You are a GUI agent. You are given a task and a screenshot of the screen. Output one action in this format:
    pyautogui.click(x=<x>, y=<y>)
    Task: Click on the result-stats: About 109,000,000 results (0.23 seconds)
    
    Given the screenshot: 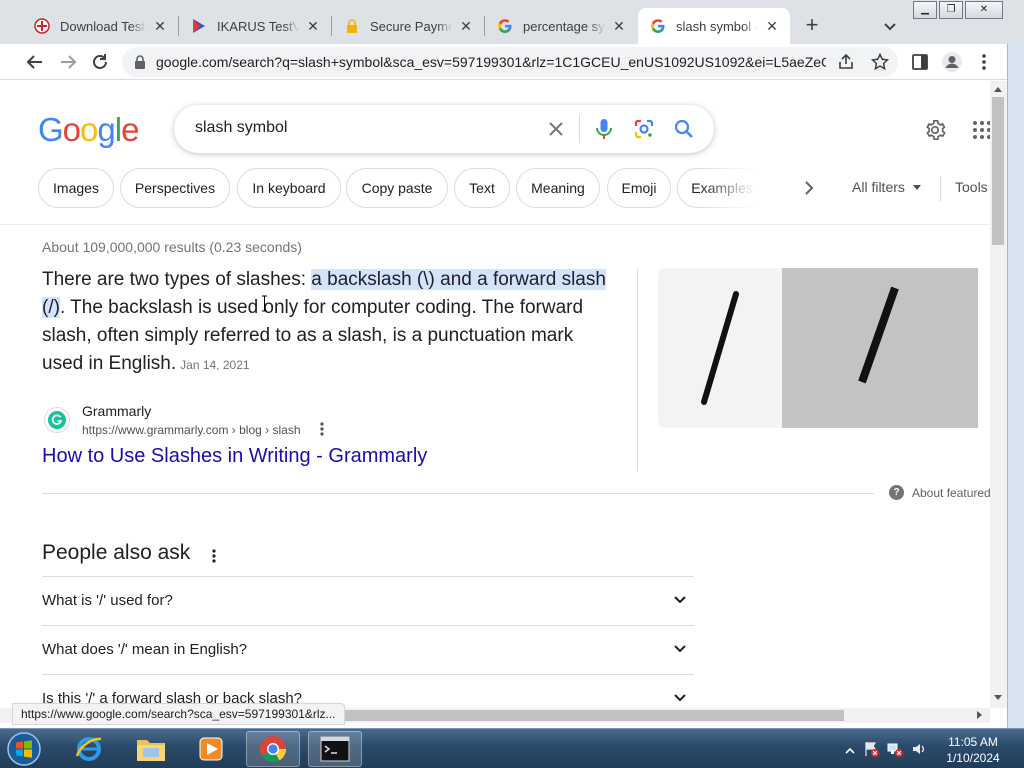 What is the action you would take?
    pyautogui.click(x=172, y=247)
    